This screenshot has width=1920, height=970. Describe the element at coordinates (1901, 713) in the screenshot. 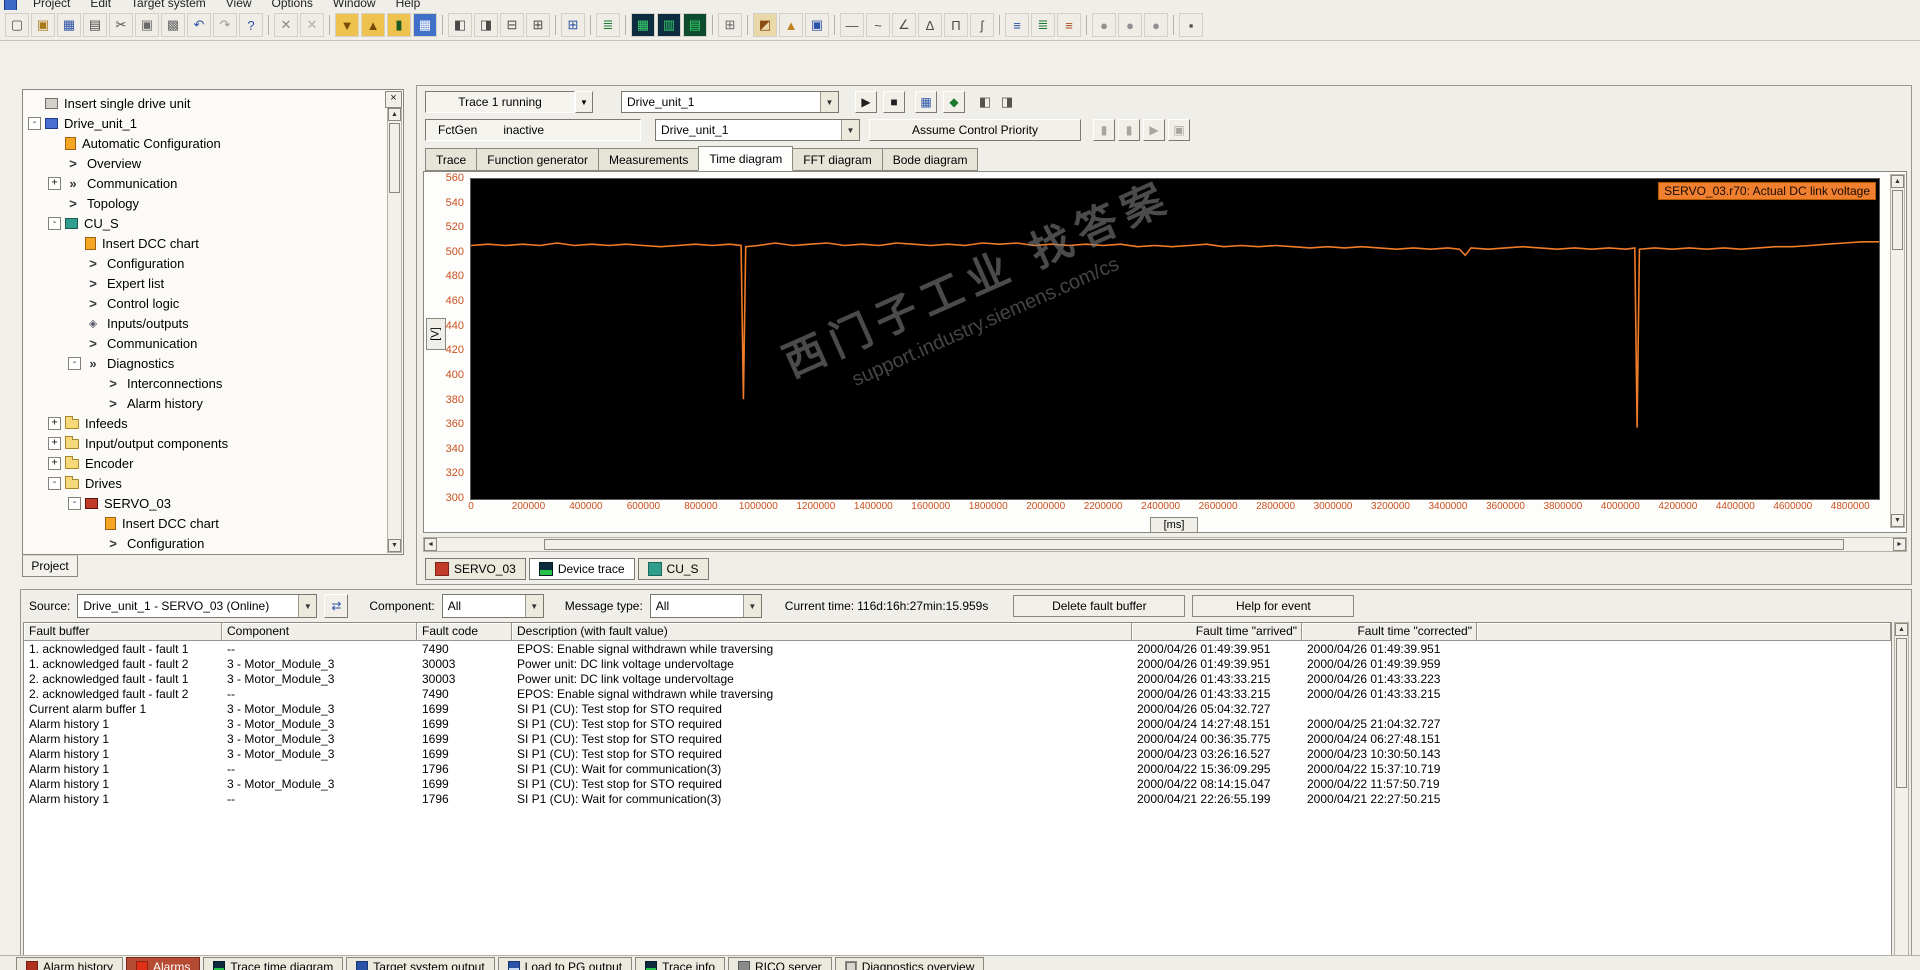

I see `fault-vscroll-thumb` at that location.